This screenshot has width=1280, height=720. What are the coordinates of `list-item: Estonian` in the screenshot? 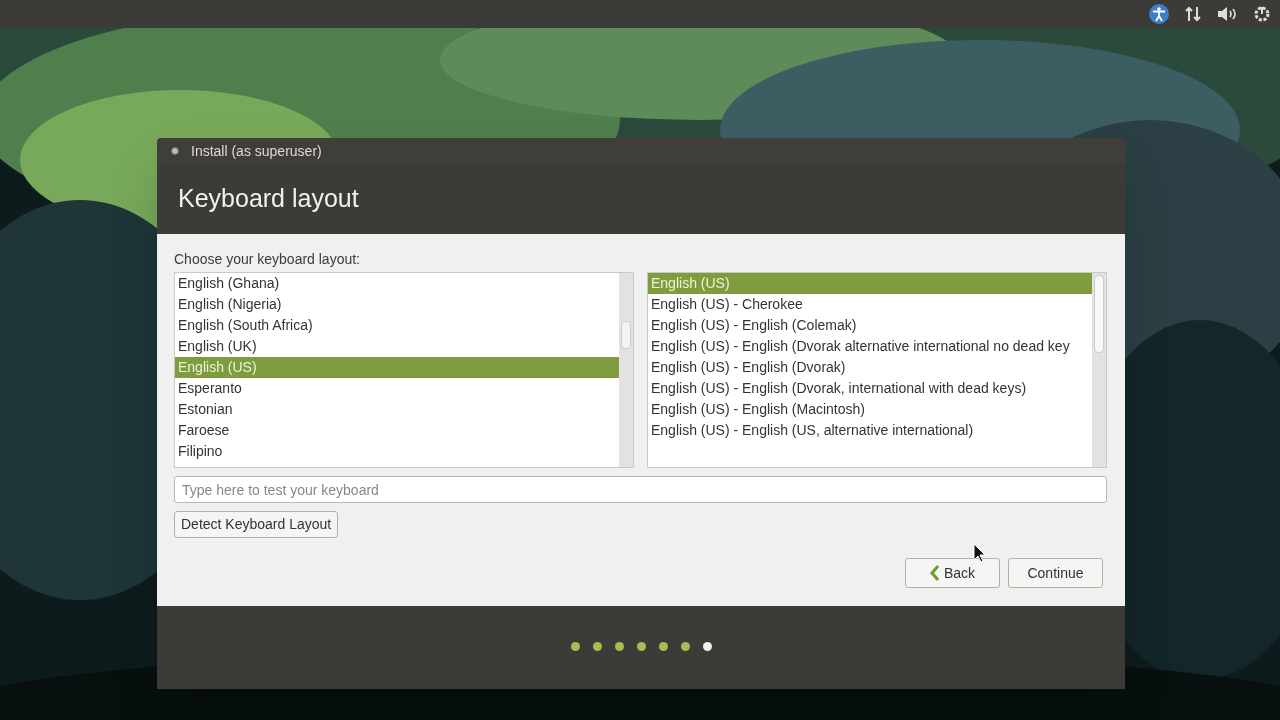 It's located at (397, 409).